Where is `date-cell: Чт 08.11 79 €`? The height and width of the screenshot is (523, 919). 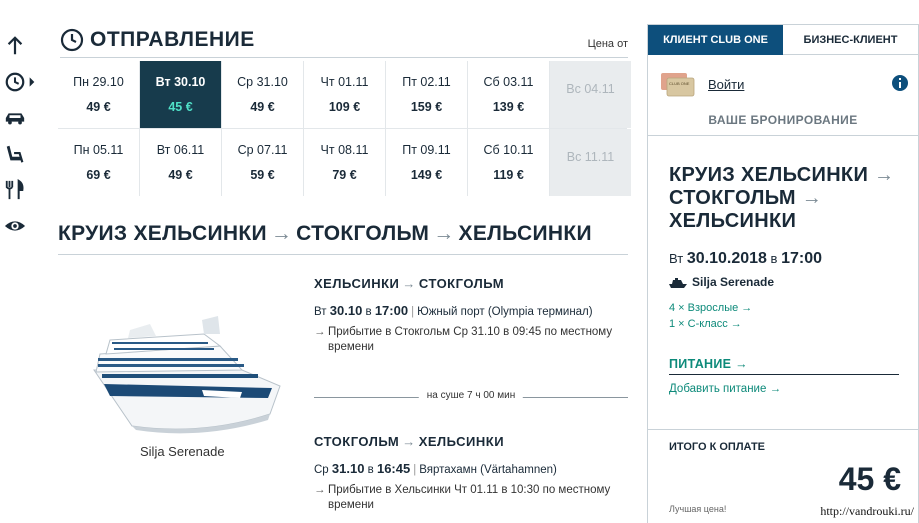 date-cell: Чт 08.11 79 € is located at coordinates (344, 162).